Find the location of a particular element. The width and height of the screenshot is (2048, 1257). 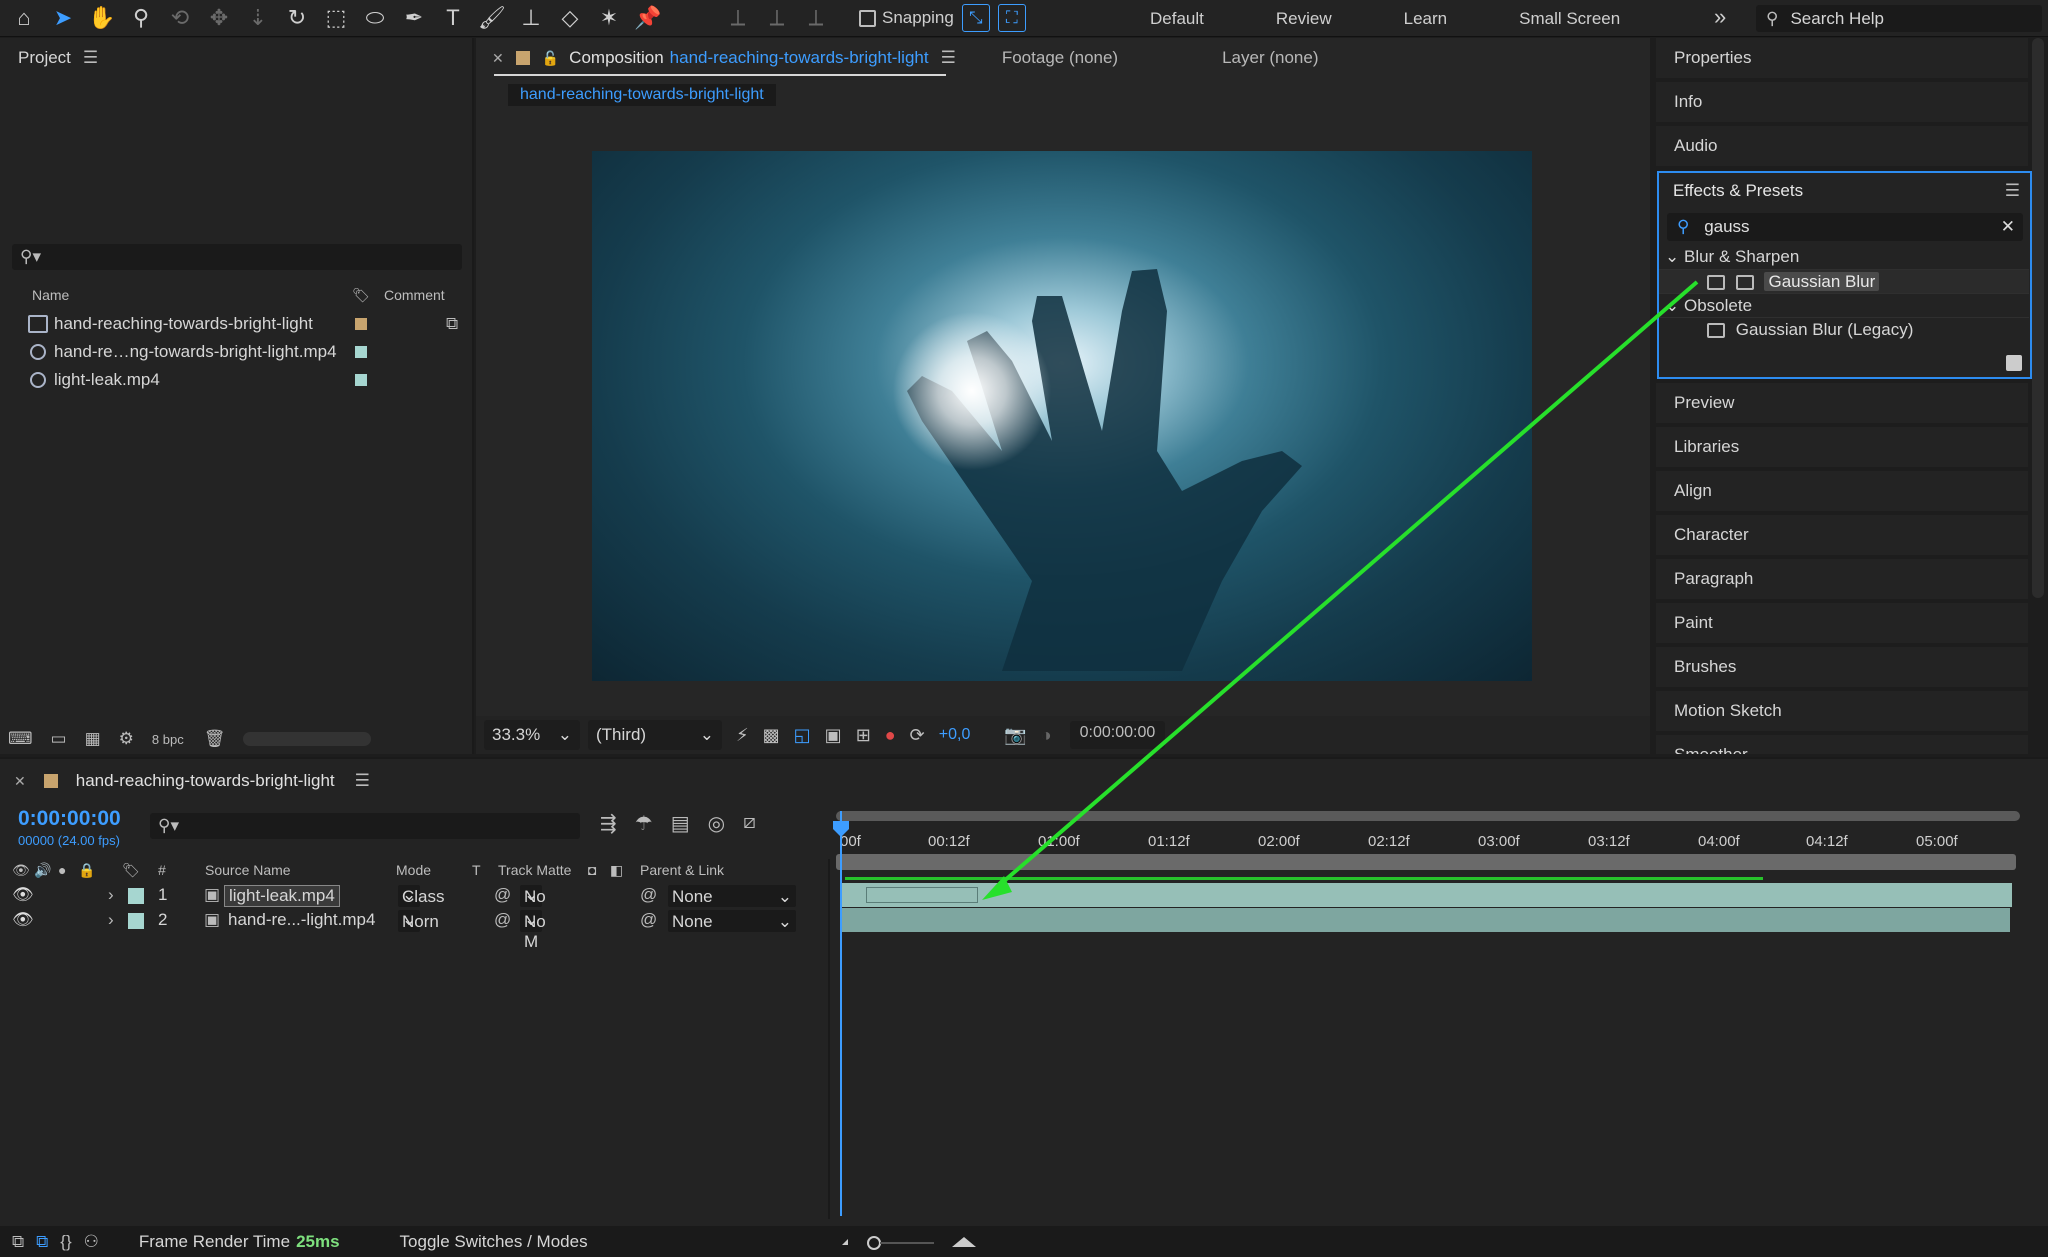

comp-mini-flowchart-icon: ⇶ is located at coordinates (608, 823).